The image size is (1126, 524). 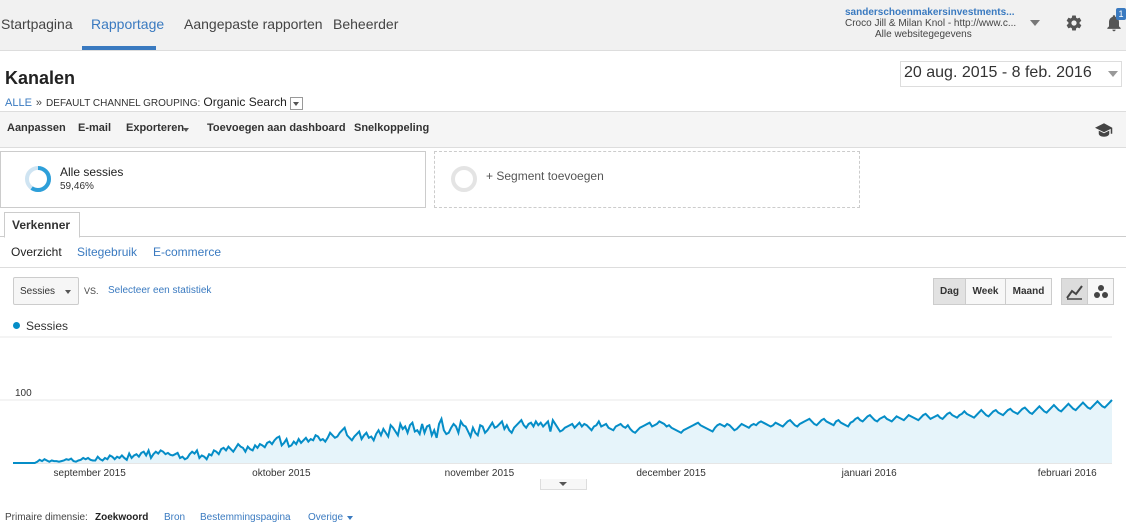 What do you see at coordinates (107, 252) in the screenshot?
I see `subtab-sitegebruik: Sitegebruik` at bounding box center [107, 252].